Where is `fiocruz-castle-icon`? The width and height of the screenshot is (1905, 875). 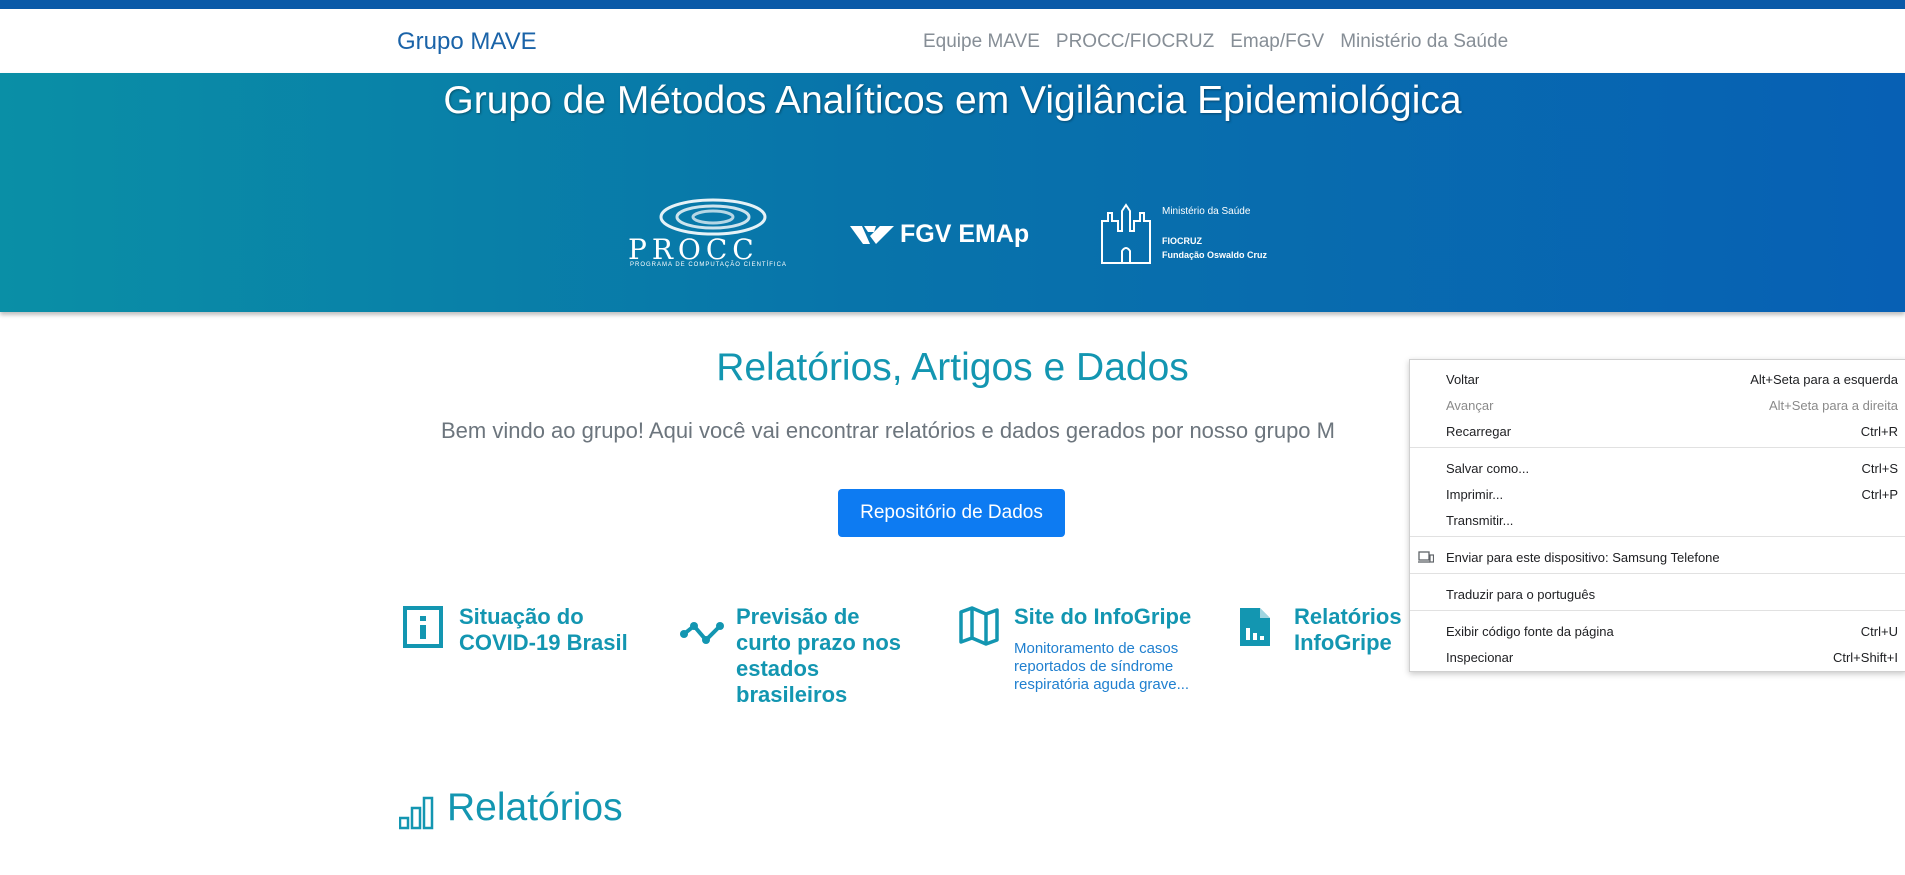 fiocruz-castle-icon is located at coordinates (1126, 233).